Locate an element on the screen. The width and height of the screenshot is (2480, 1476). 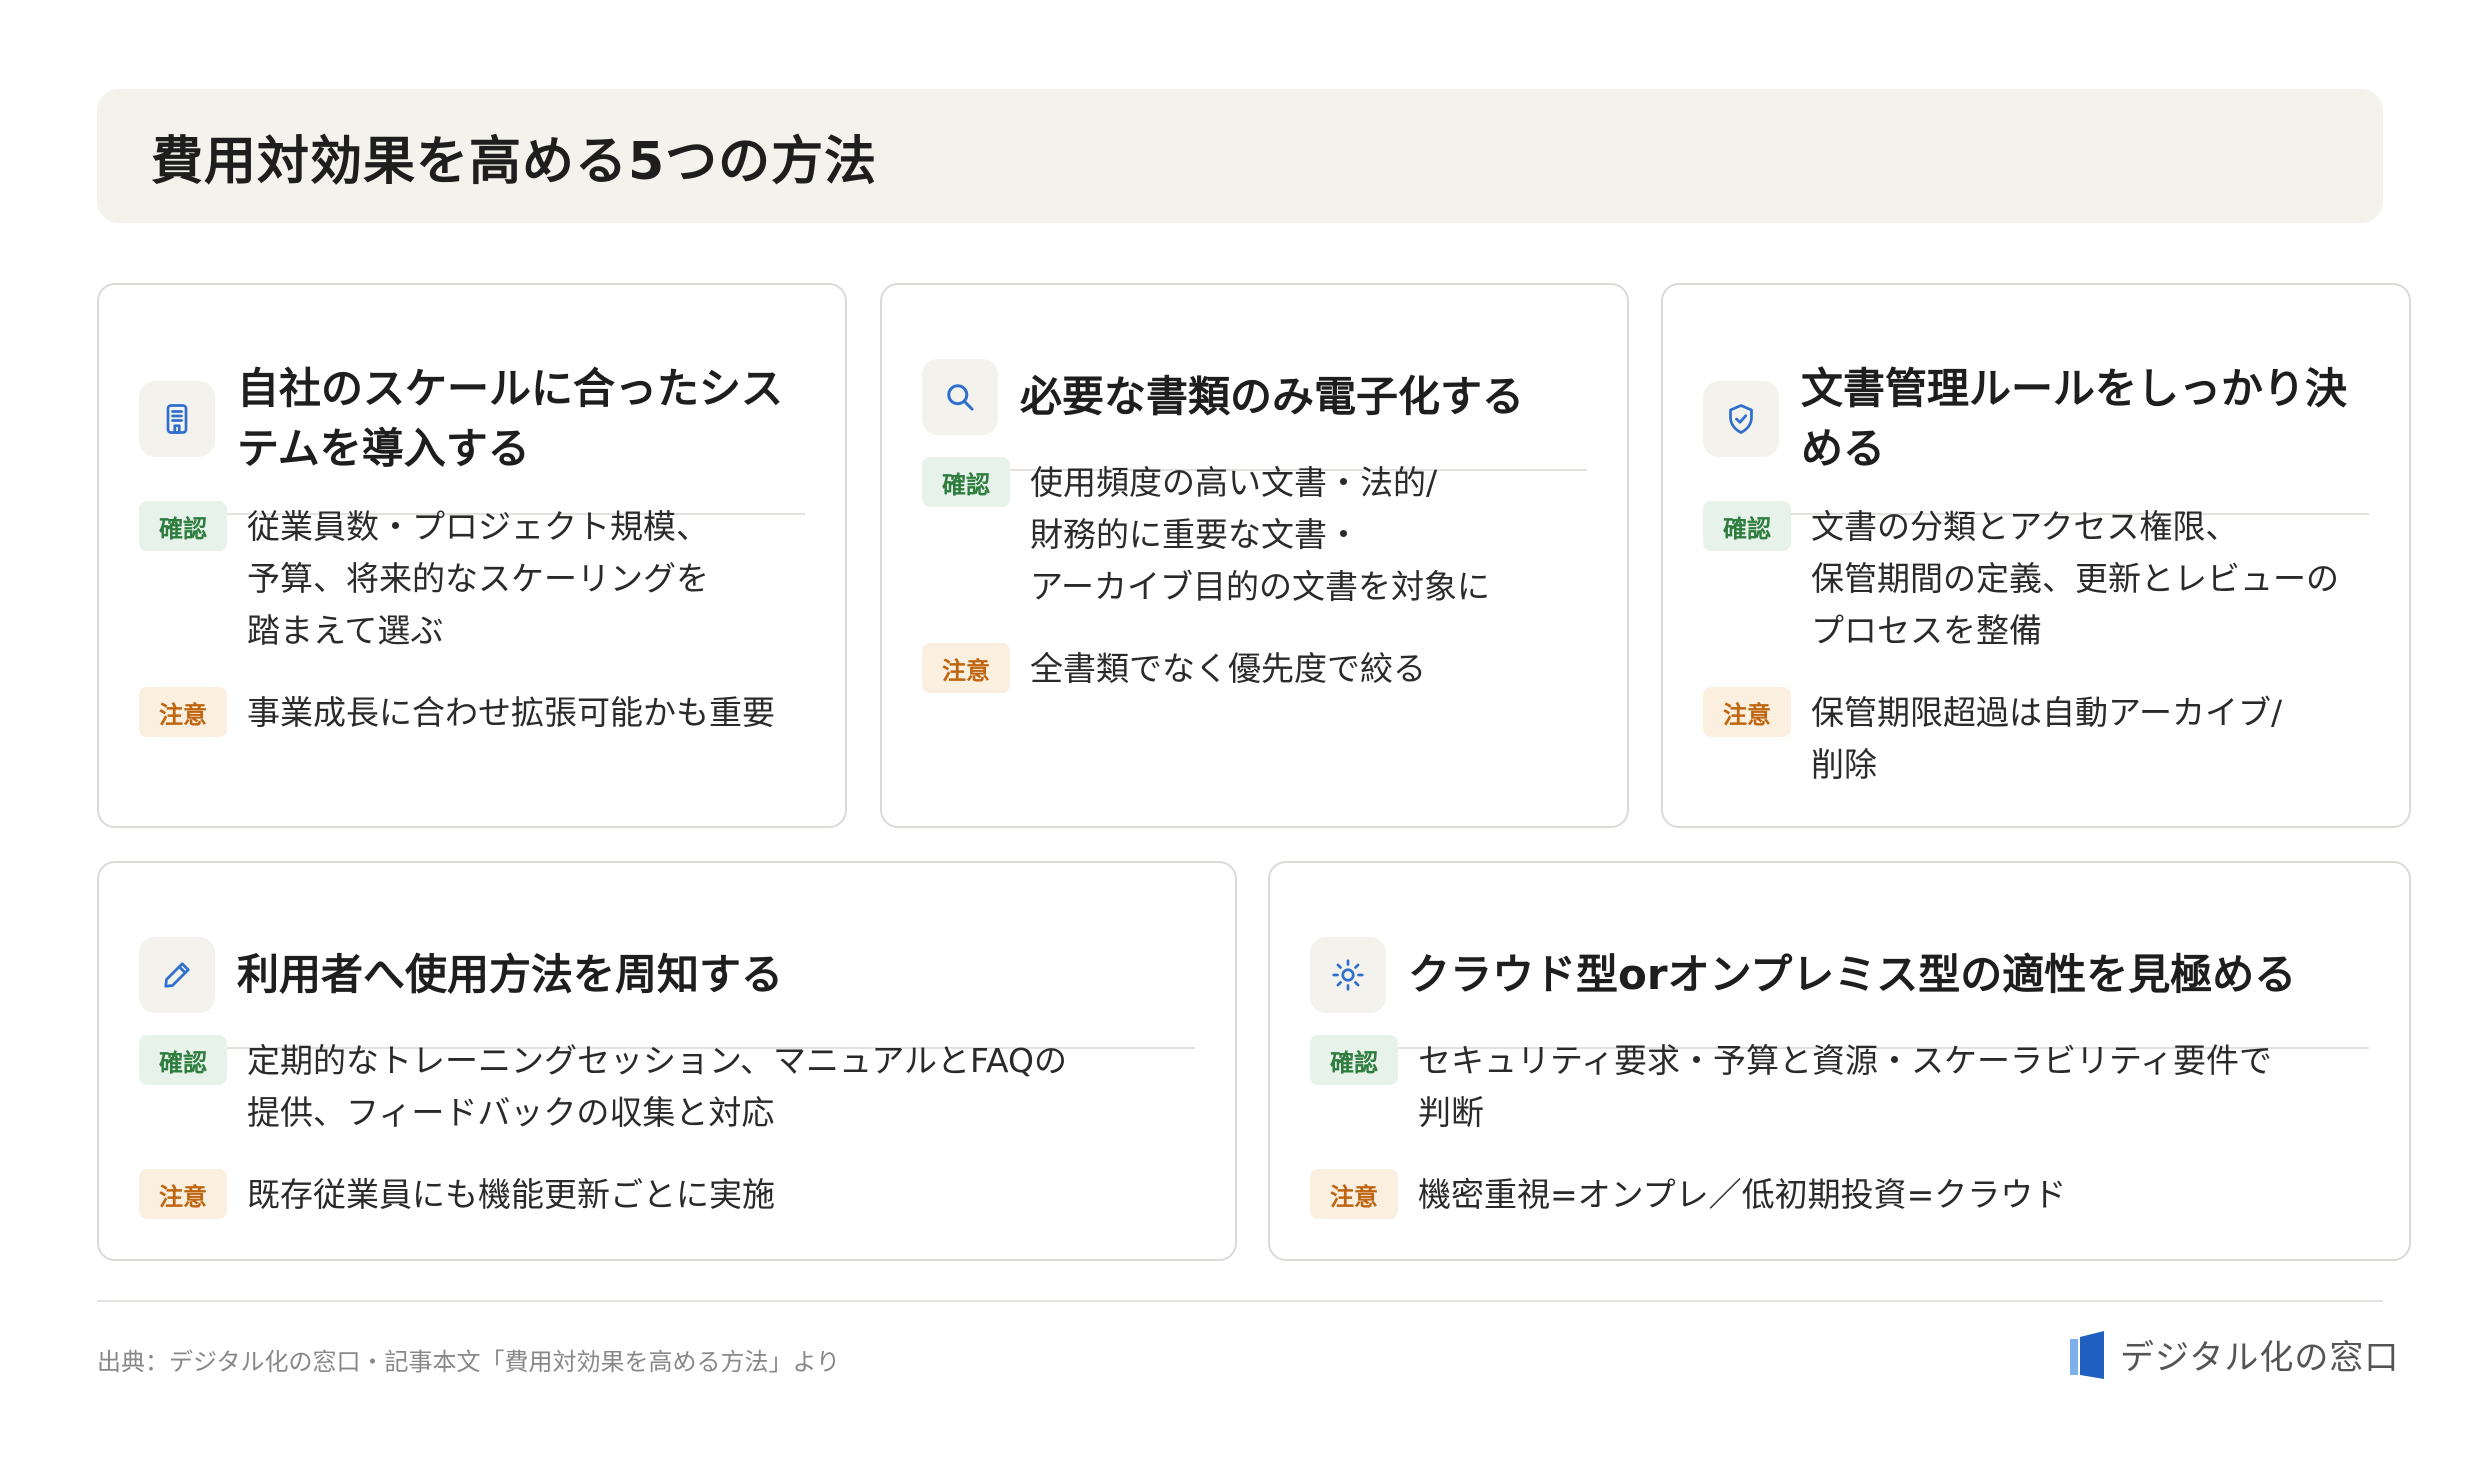
confirm-text: 使用頻度の高い文書・法的/ 財務的に重要な文書・ アーカイブ目的の文書を対象に is located at coordinates (1260, 534).